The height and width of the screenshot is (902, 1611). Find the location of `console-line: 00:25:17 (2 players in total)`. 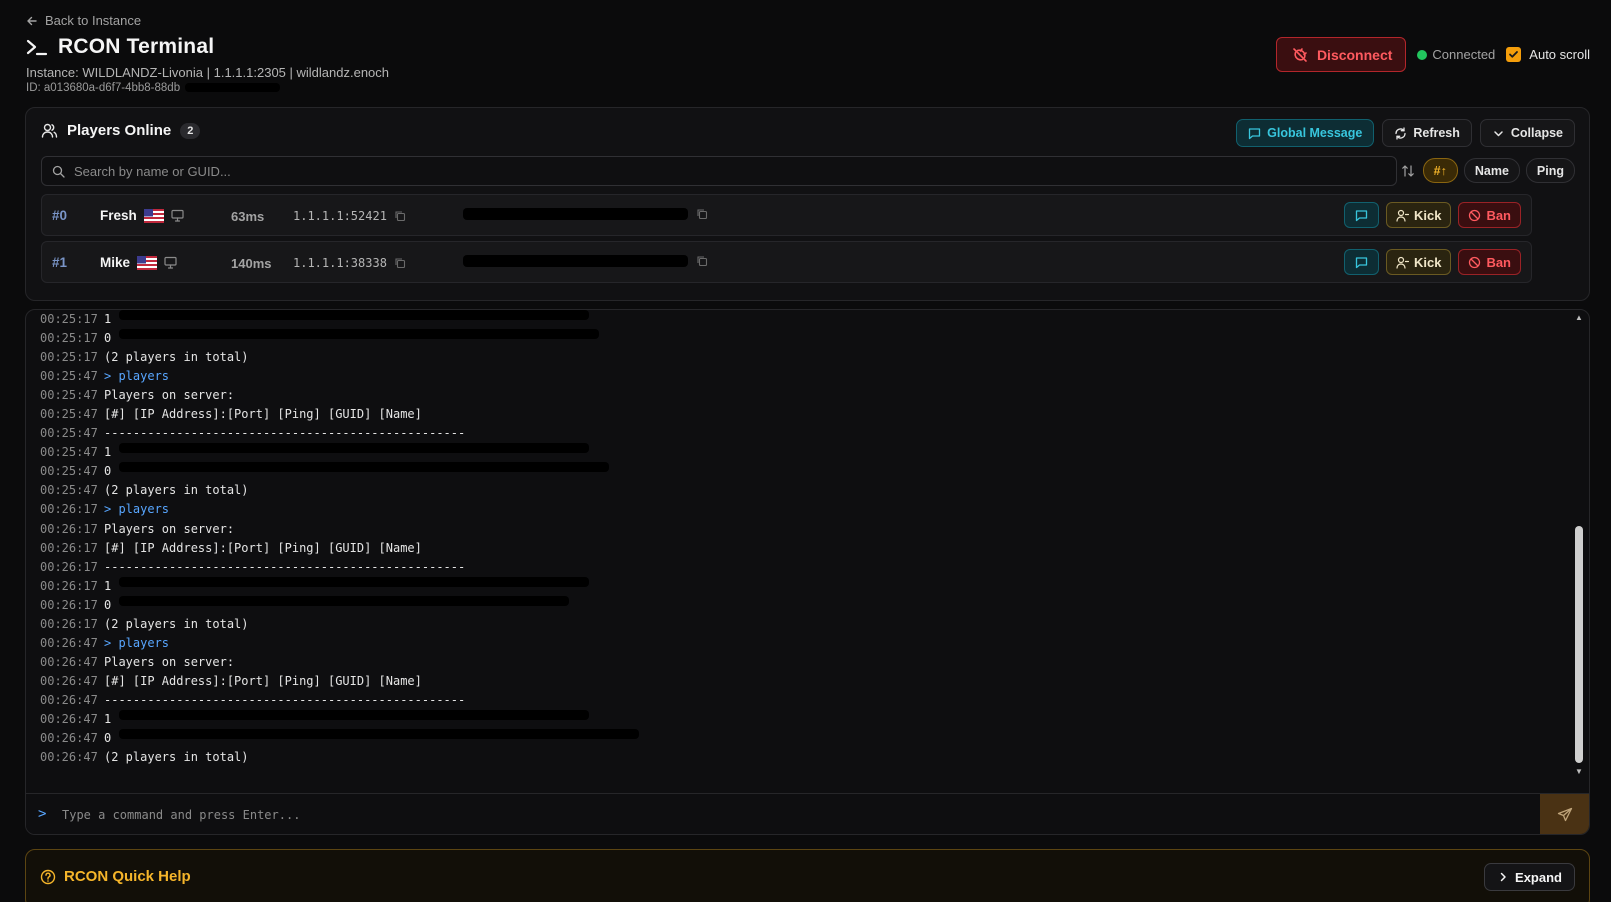

console-line: 00:25:17 (2 players in total) is located at coordinates (790, 357).